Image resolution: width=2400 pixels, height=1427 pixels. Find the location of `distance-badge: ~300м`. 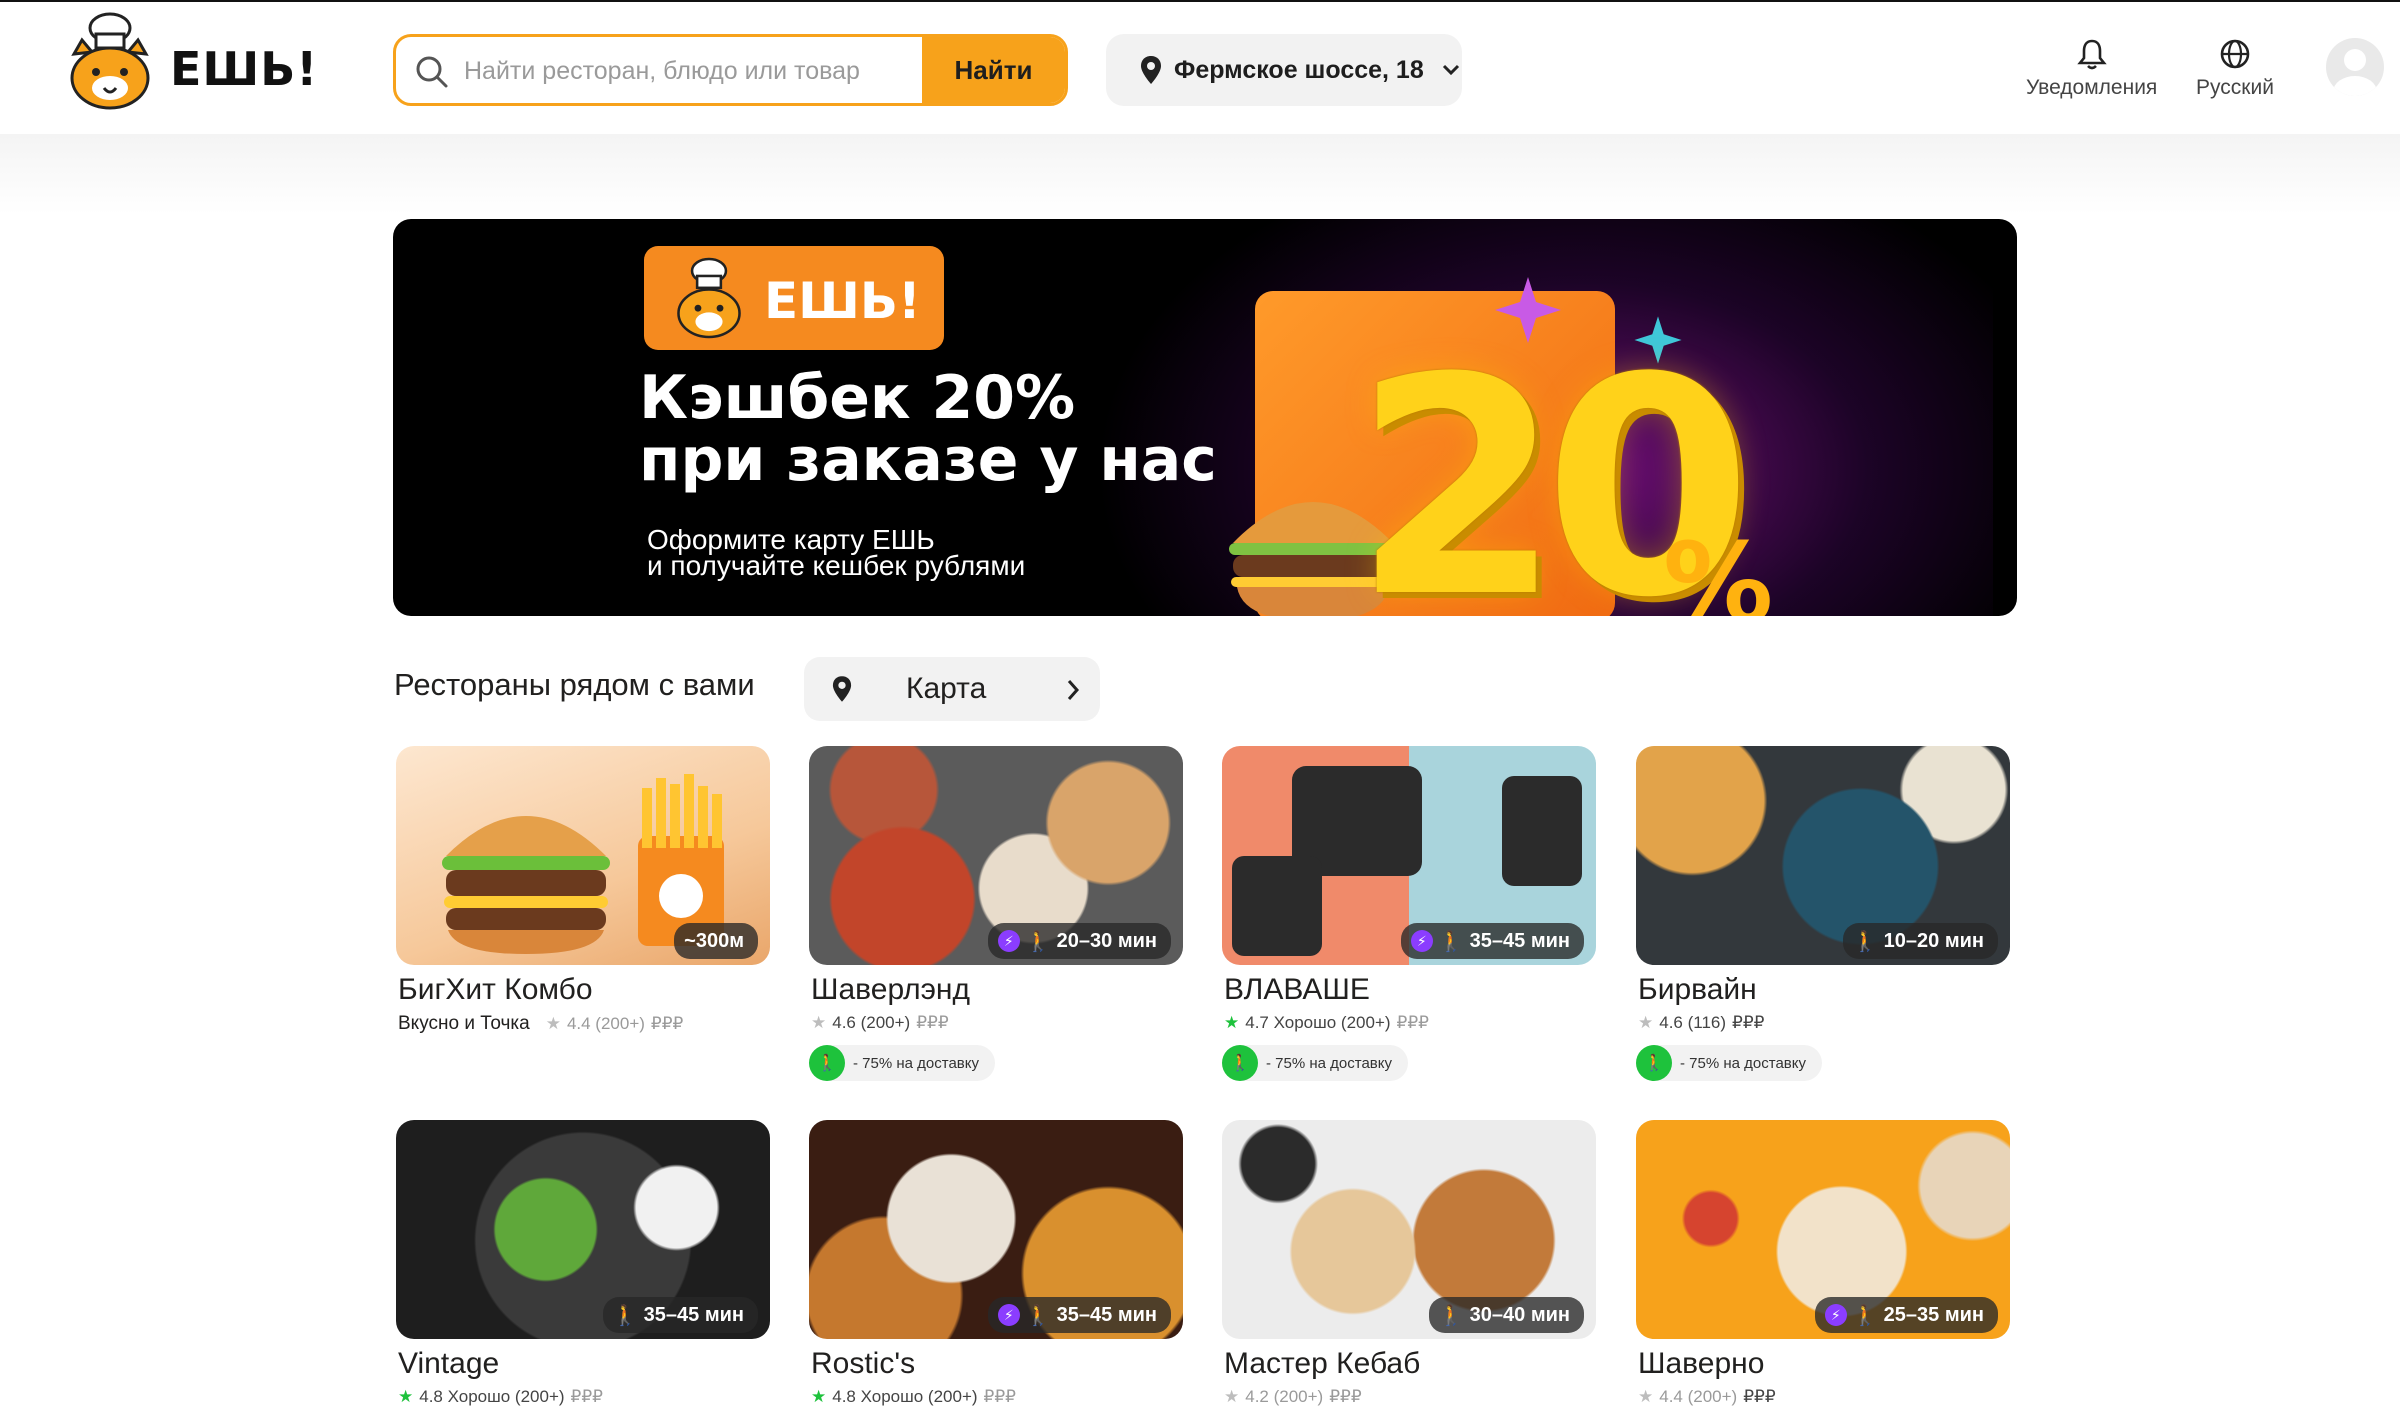

distance-badge: ~300м is located at coordinates (716, 941).